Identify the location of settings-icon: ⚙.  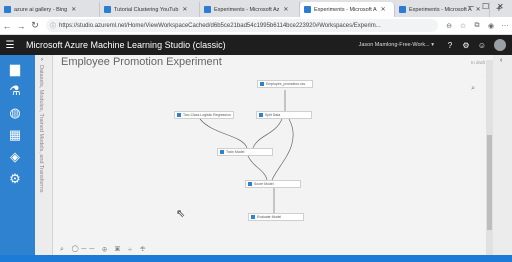
(466, 45).